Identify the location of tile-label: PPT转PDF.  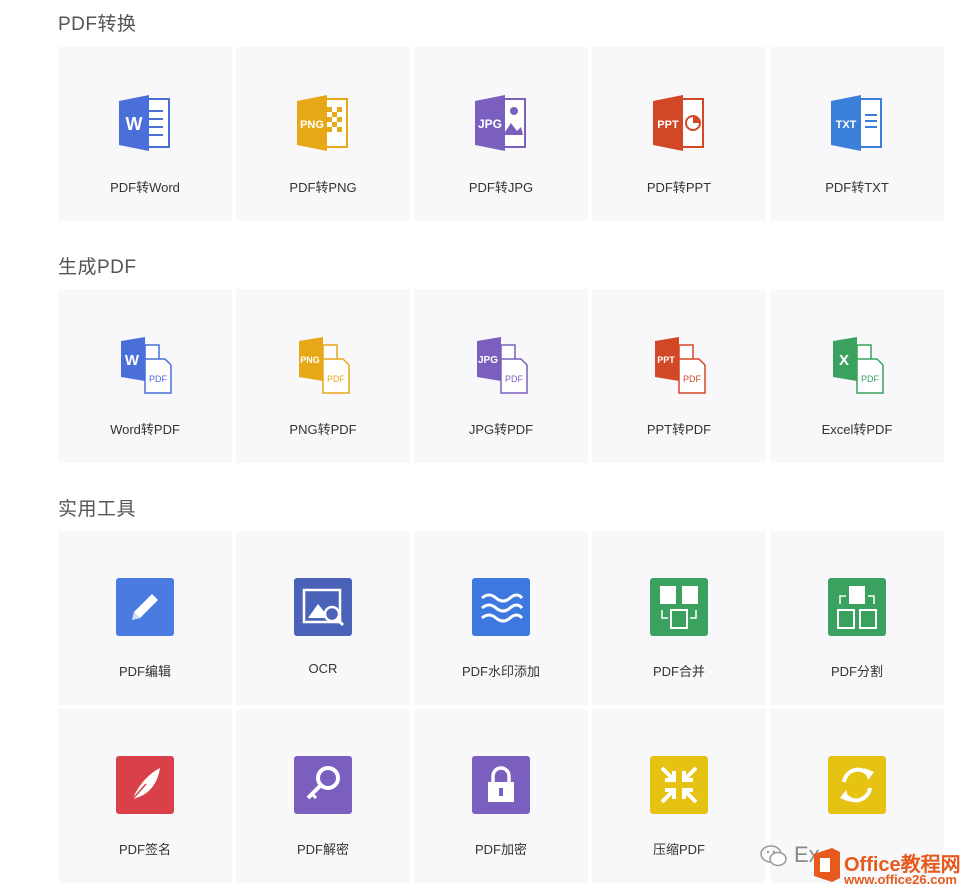
(679, 429).